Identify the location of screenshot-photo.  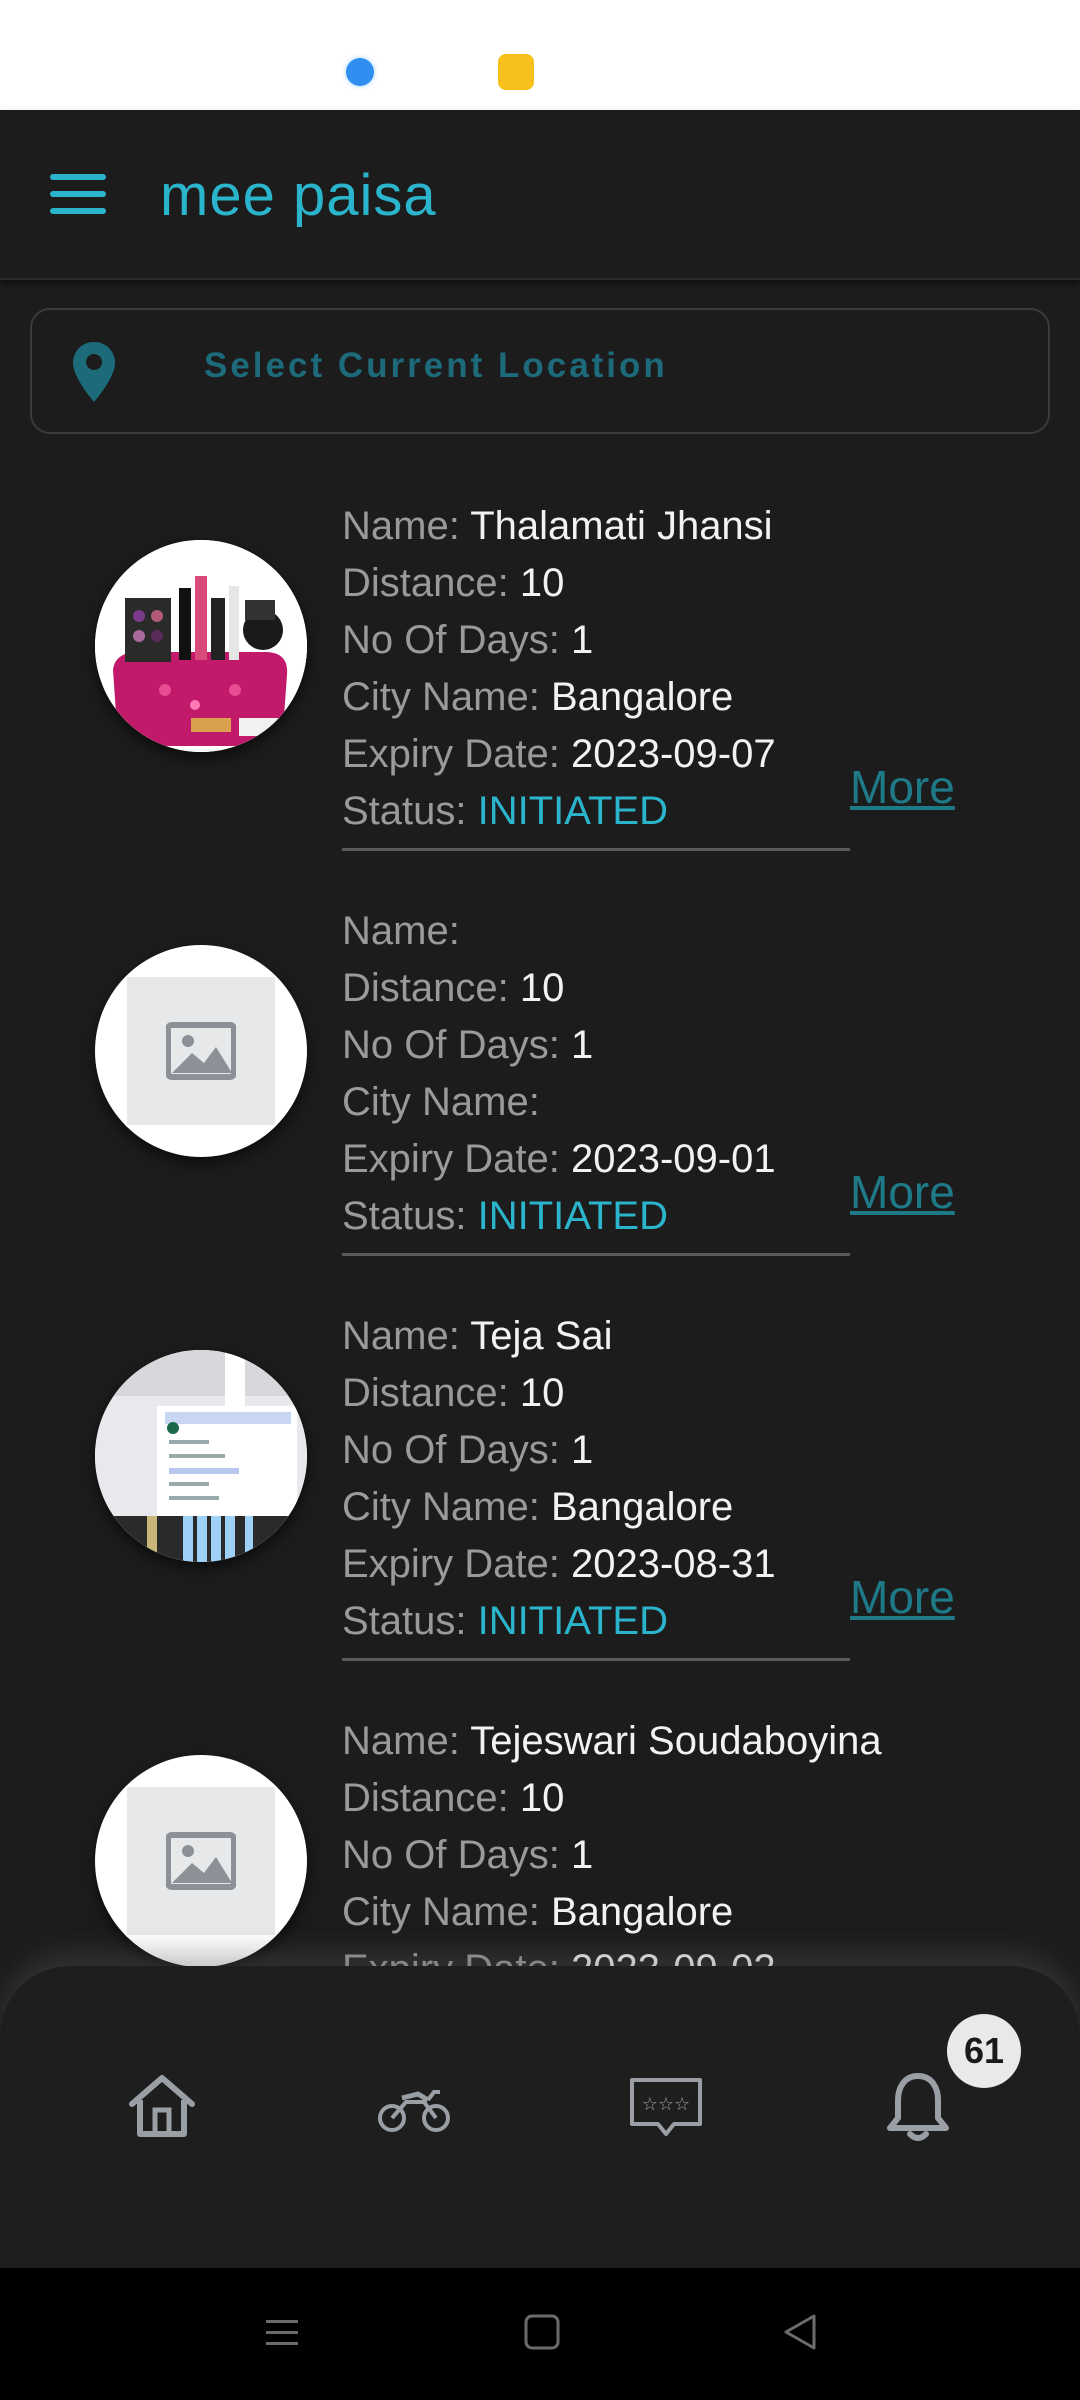
(201, 1456).